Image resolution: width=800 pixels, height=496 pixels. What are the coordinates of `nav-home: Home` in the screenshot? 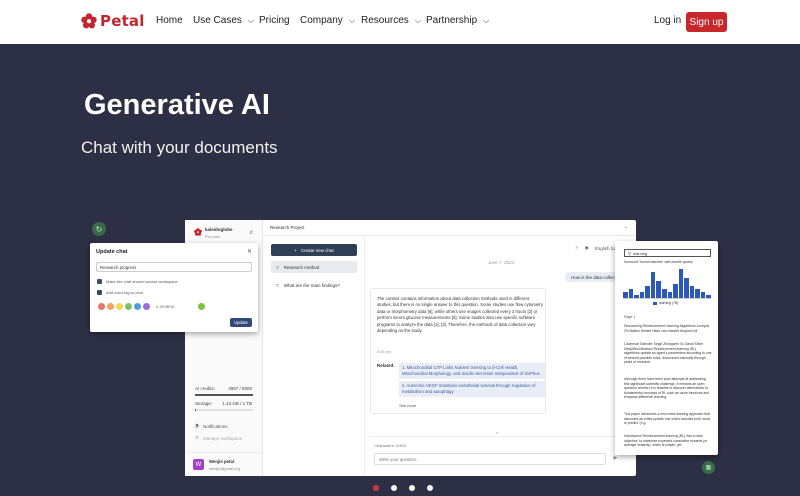 It's located at (169, 20).